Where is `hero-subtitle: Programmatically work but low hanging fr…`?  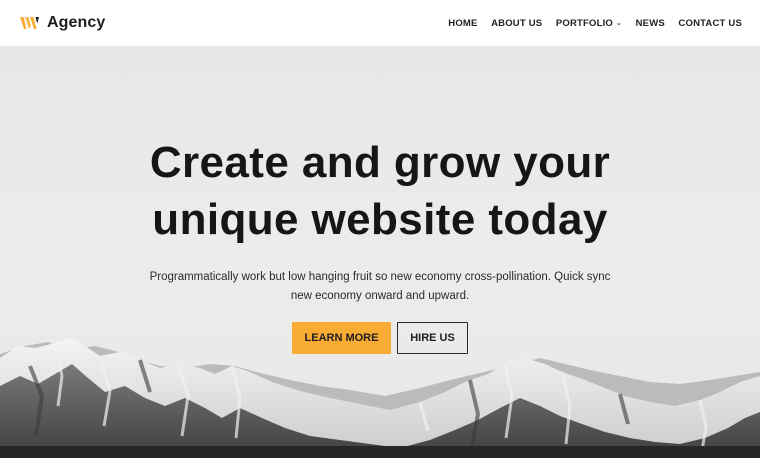 hero-subtitle: Programmatically work but low hanging fr… is located at coordinates (380, 286).